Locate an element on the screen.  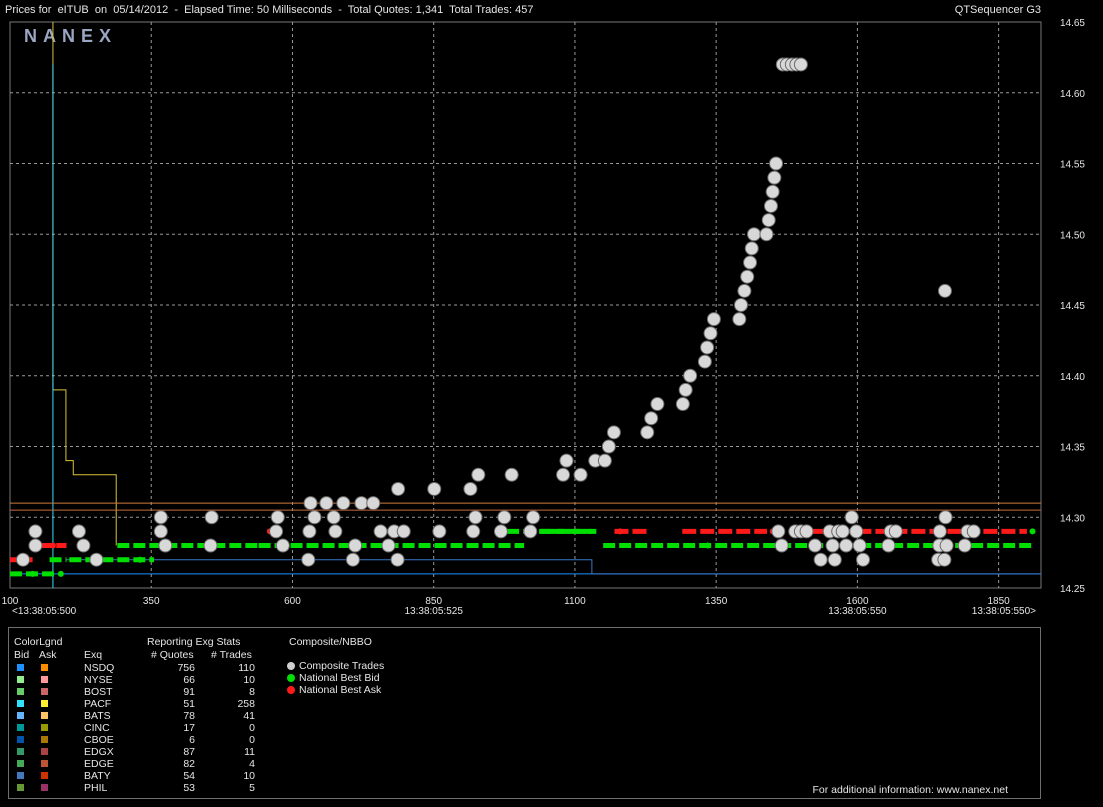
composite-legend-label: National Best Bid is located at coordinates (339, 678).